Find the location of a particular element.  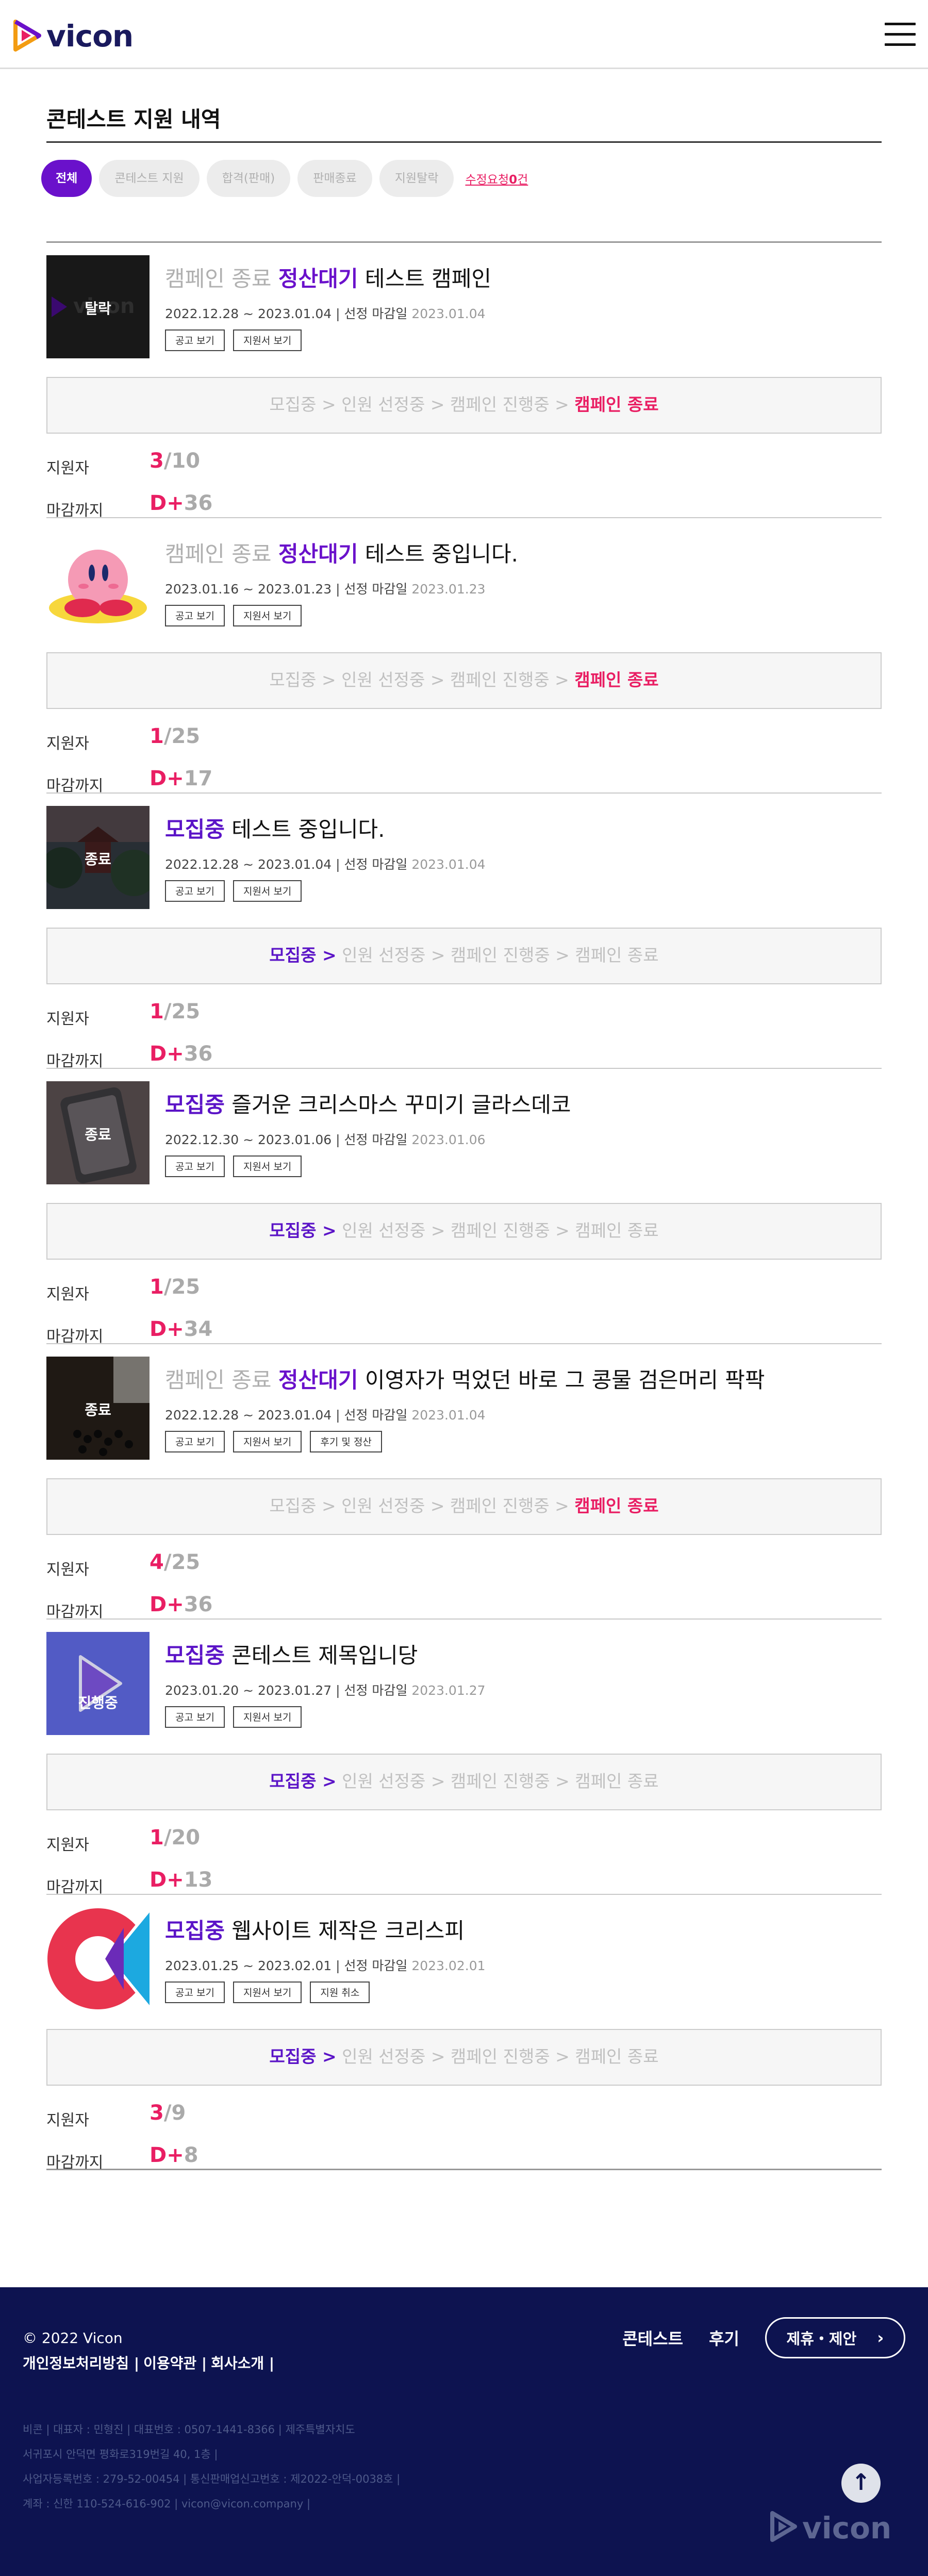

contest-title-line: 모집중 즐거운 크리스마스 꾸미기 글라스데코 is located at coordinates (368, 1105).